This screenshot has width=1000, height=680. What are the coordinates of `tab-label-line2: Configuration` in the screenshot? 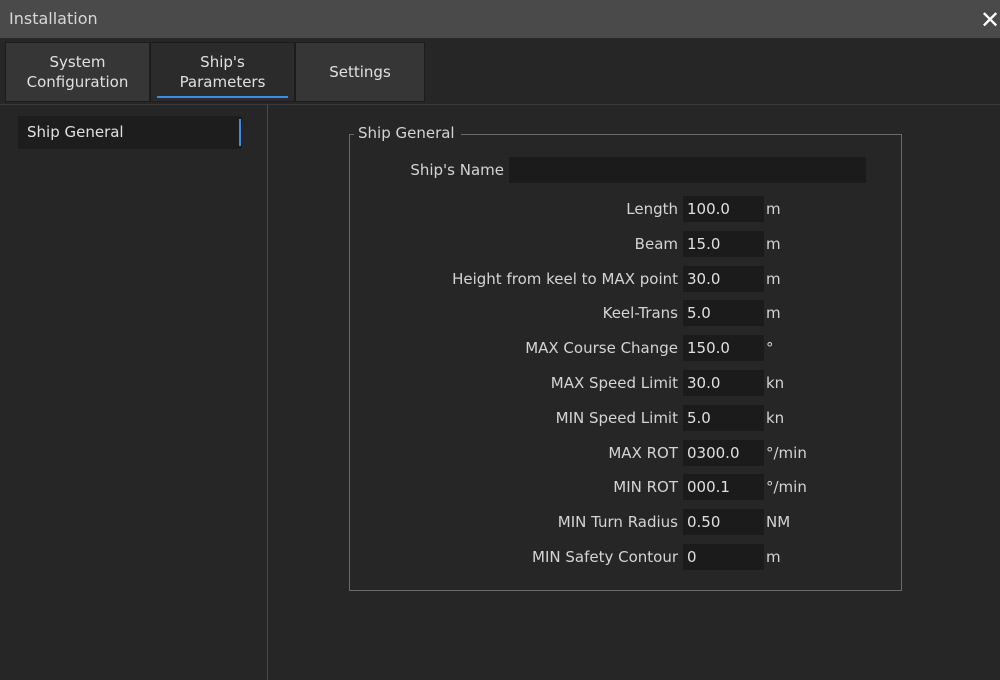 It's located at (77, 82).